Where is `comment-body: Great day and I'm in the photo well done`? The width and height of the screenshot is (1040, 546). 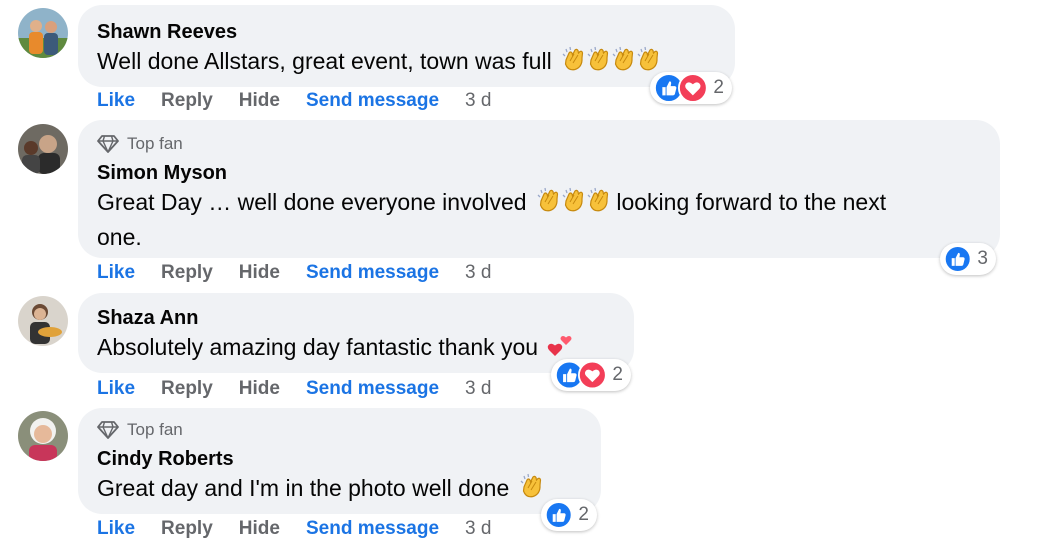 comment-body: Great day and I'm in the photo well done is located at coordinates (303, 488).